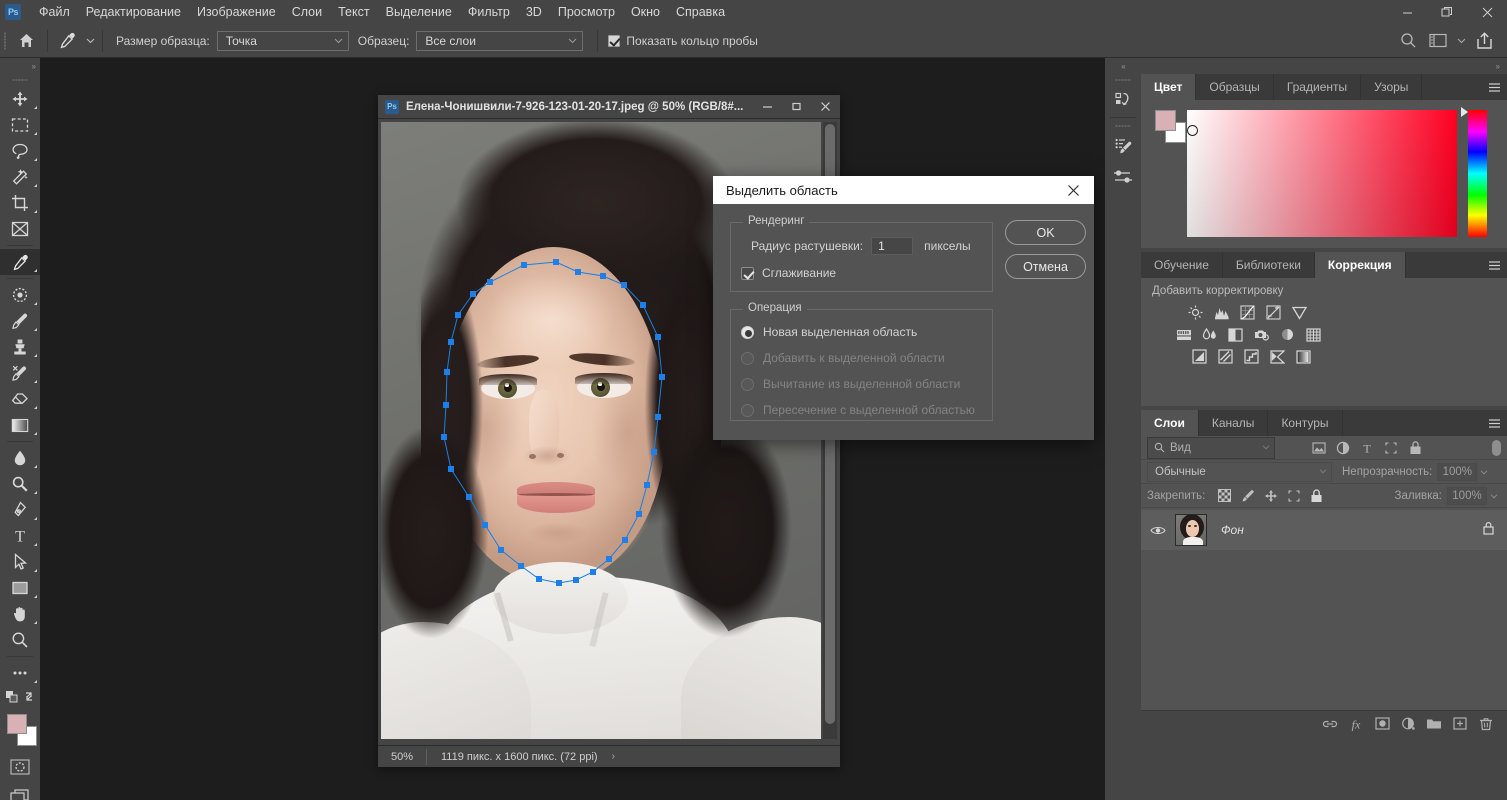 Image resolution: width=1507 pixels, height=800 pixels. What do you see at coordinates (1234, 423) in the screenshot?
I see `tab-channels: Каналы` at bounding box center [1234, 423].